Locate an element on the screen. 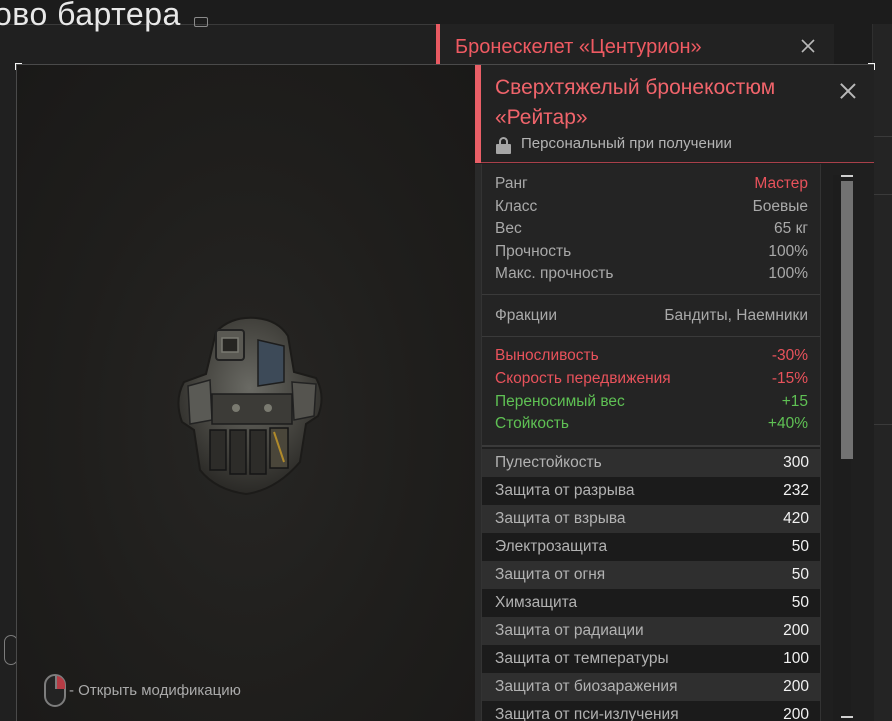 The height and width of the screenshot is (721, 892). info-value: Боевые is located at coordinates (780, 206).